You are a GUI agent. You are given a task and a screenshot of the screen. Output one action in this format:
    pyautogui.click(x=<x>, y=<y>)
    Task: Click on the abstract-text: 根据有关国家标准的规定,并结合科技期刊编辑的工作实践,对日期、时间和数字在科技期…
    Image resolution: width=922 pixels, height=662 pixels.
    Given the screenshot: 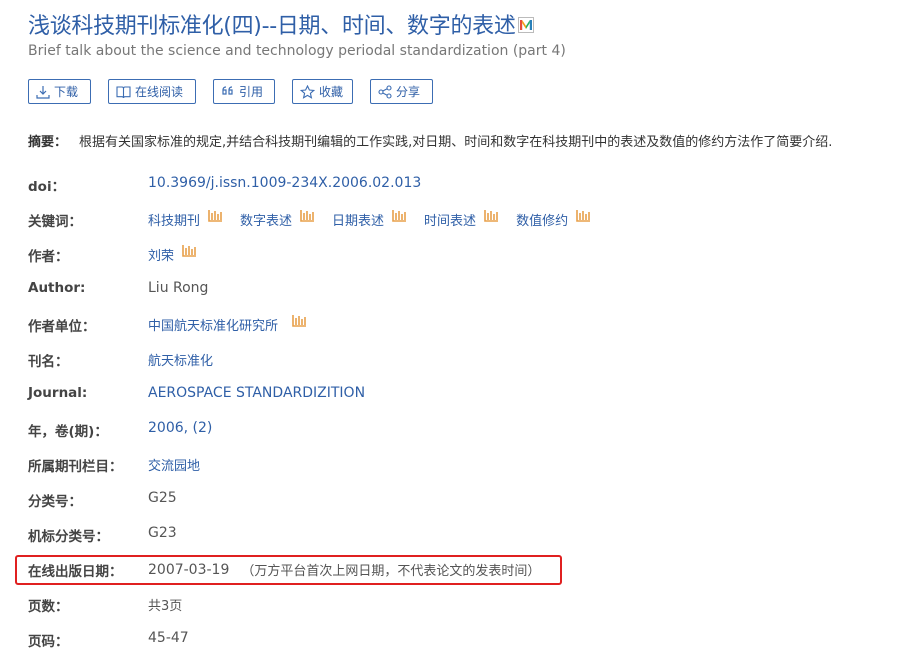 What is the action you would take?
    pyautogui.click(x=456, y=142)
    